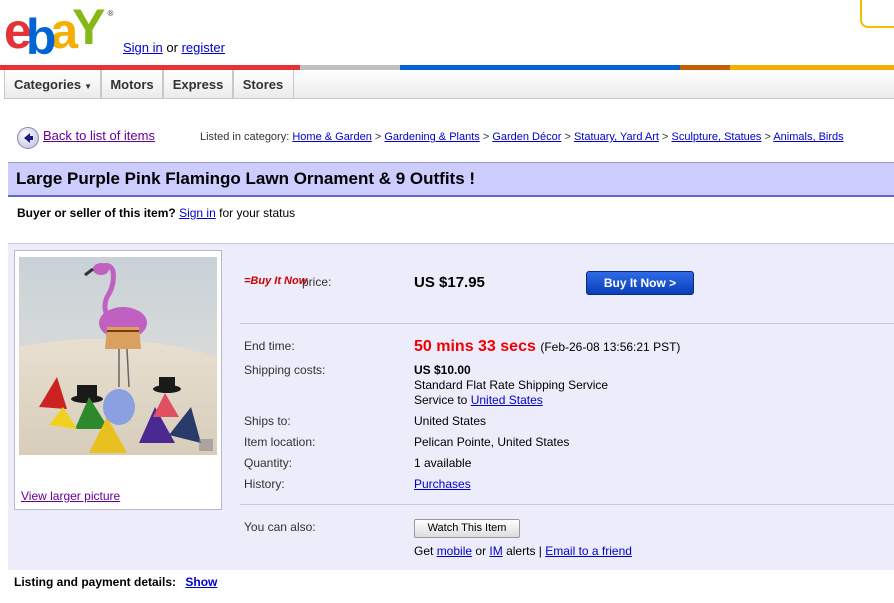 The height and width of the screenshot is (603, 894). Describe the element at coordinates (450, 421) in the screenshot. I see `ships-to-value: United States` at that location.